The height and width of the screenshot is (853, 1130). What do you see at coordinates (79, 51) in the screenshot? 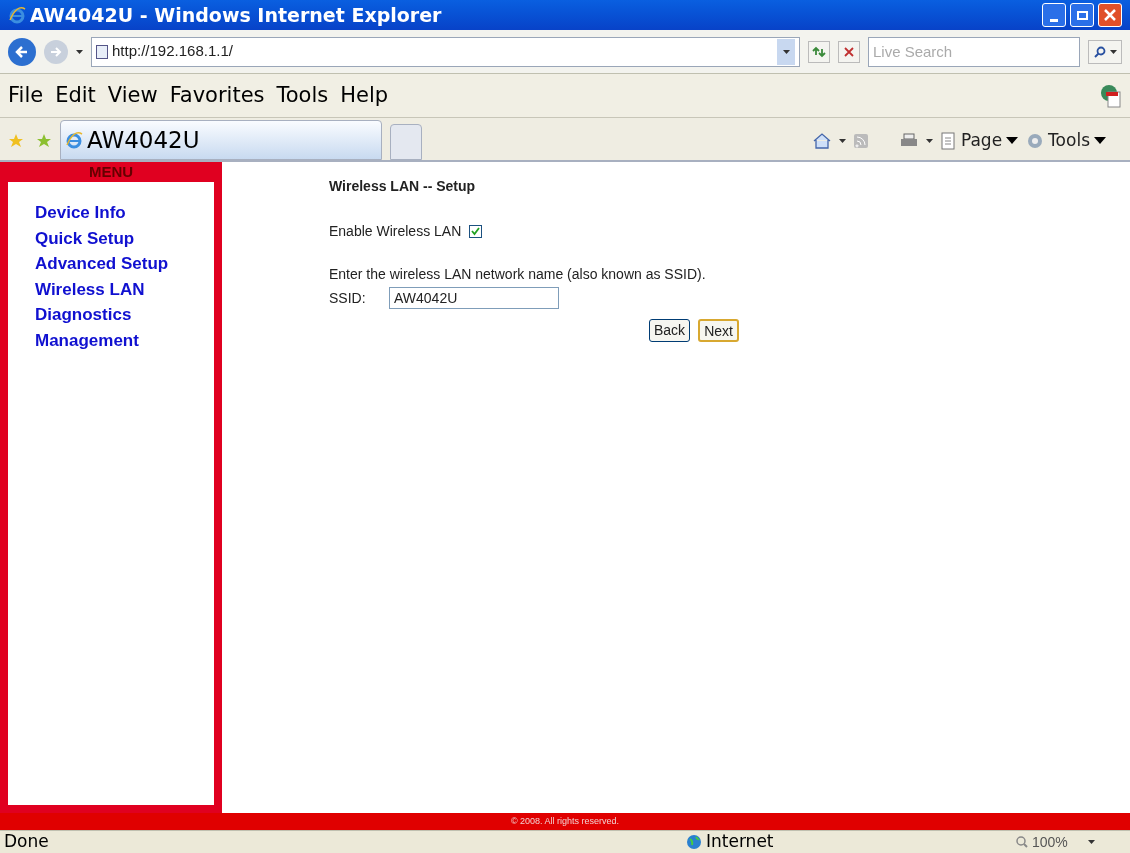
I see `history-caret-icon` at bounding box center [79, 51].